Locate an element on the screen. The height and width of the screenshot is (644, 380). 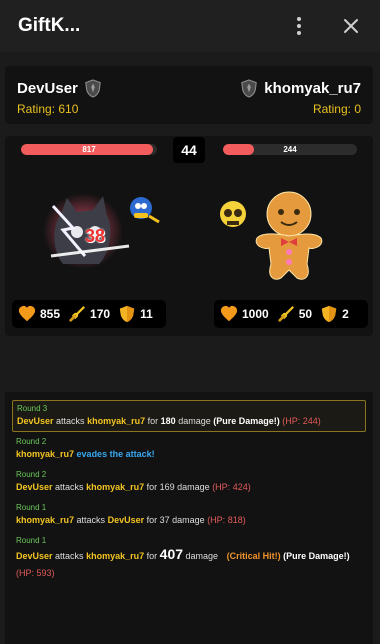
log-text: for 169 damage is located at coordinates (178, 487).